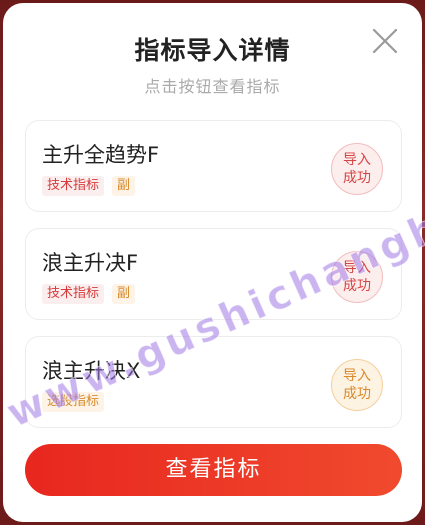 The width and height of the screenshot is (425, 525). I want to click on close-icon, so click(385, 41).